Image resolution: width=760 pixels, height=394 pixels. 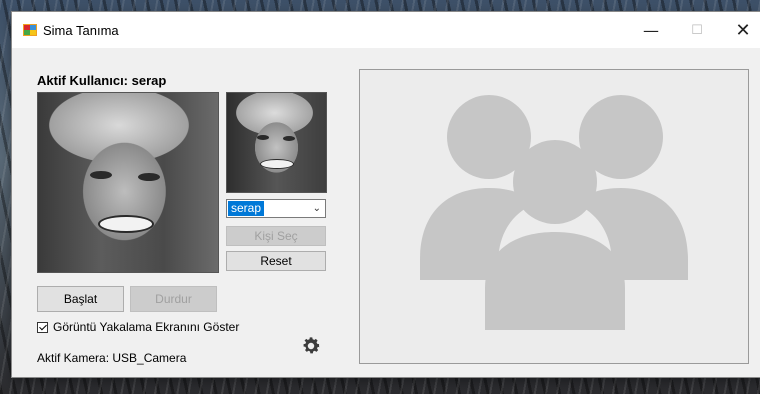 I want to click on face-eye-left, so click(x=101, y=175).